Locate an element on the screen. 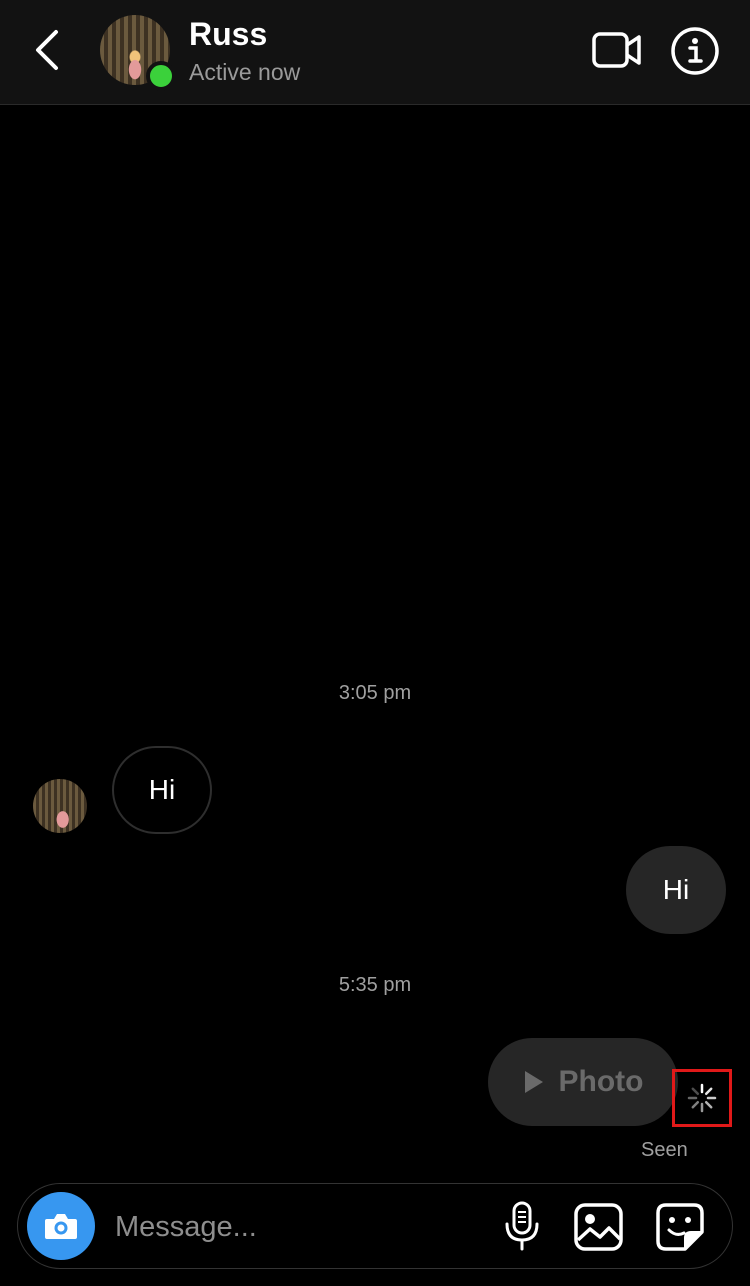 This screenshot has height=1286, width=750. info-icon is located at coordinates (695, 51).